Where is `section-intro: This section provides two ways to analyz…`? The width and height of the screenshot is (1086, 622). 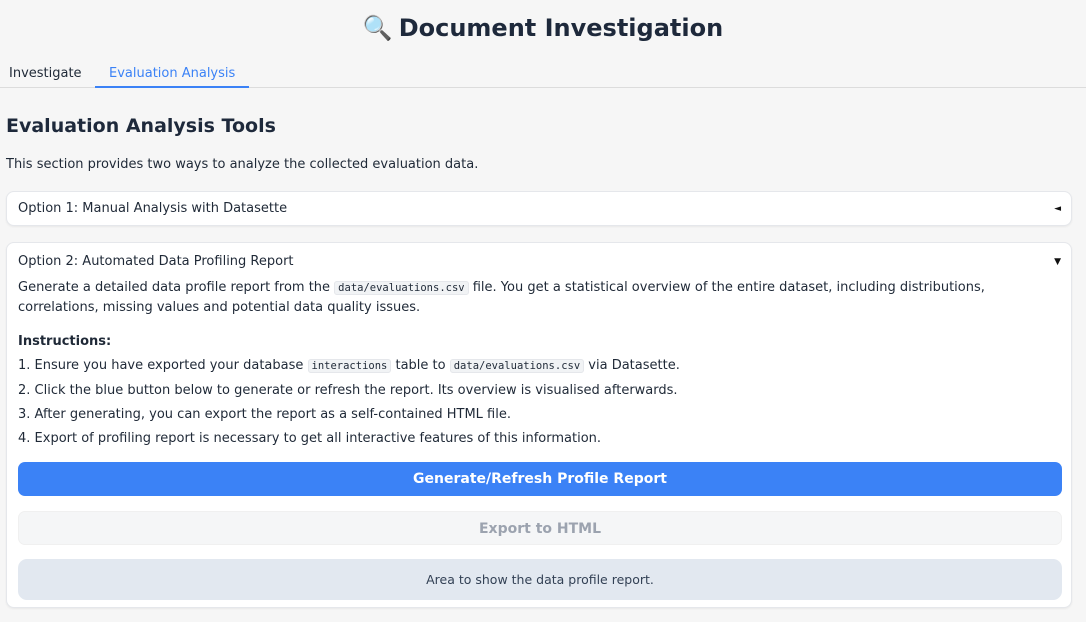
section-intro: This section provides two ways to analyz… is located at coordinates (242, 164).